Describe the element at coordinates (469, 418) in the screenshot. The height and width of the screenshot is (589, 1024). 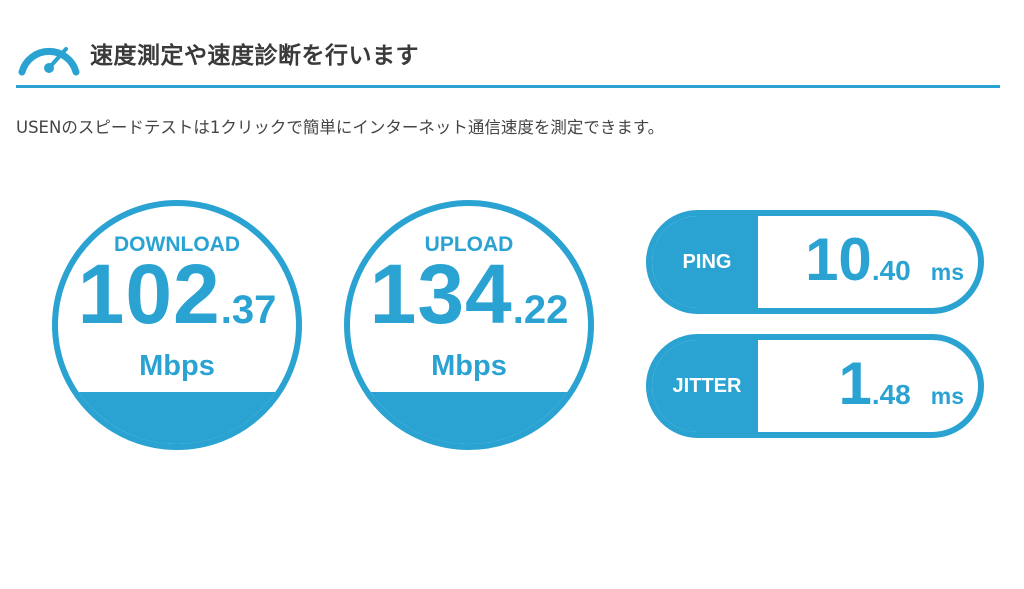
I see `upload-meter-fill` at that location.